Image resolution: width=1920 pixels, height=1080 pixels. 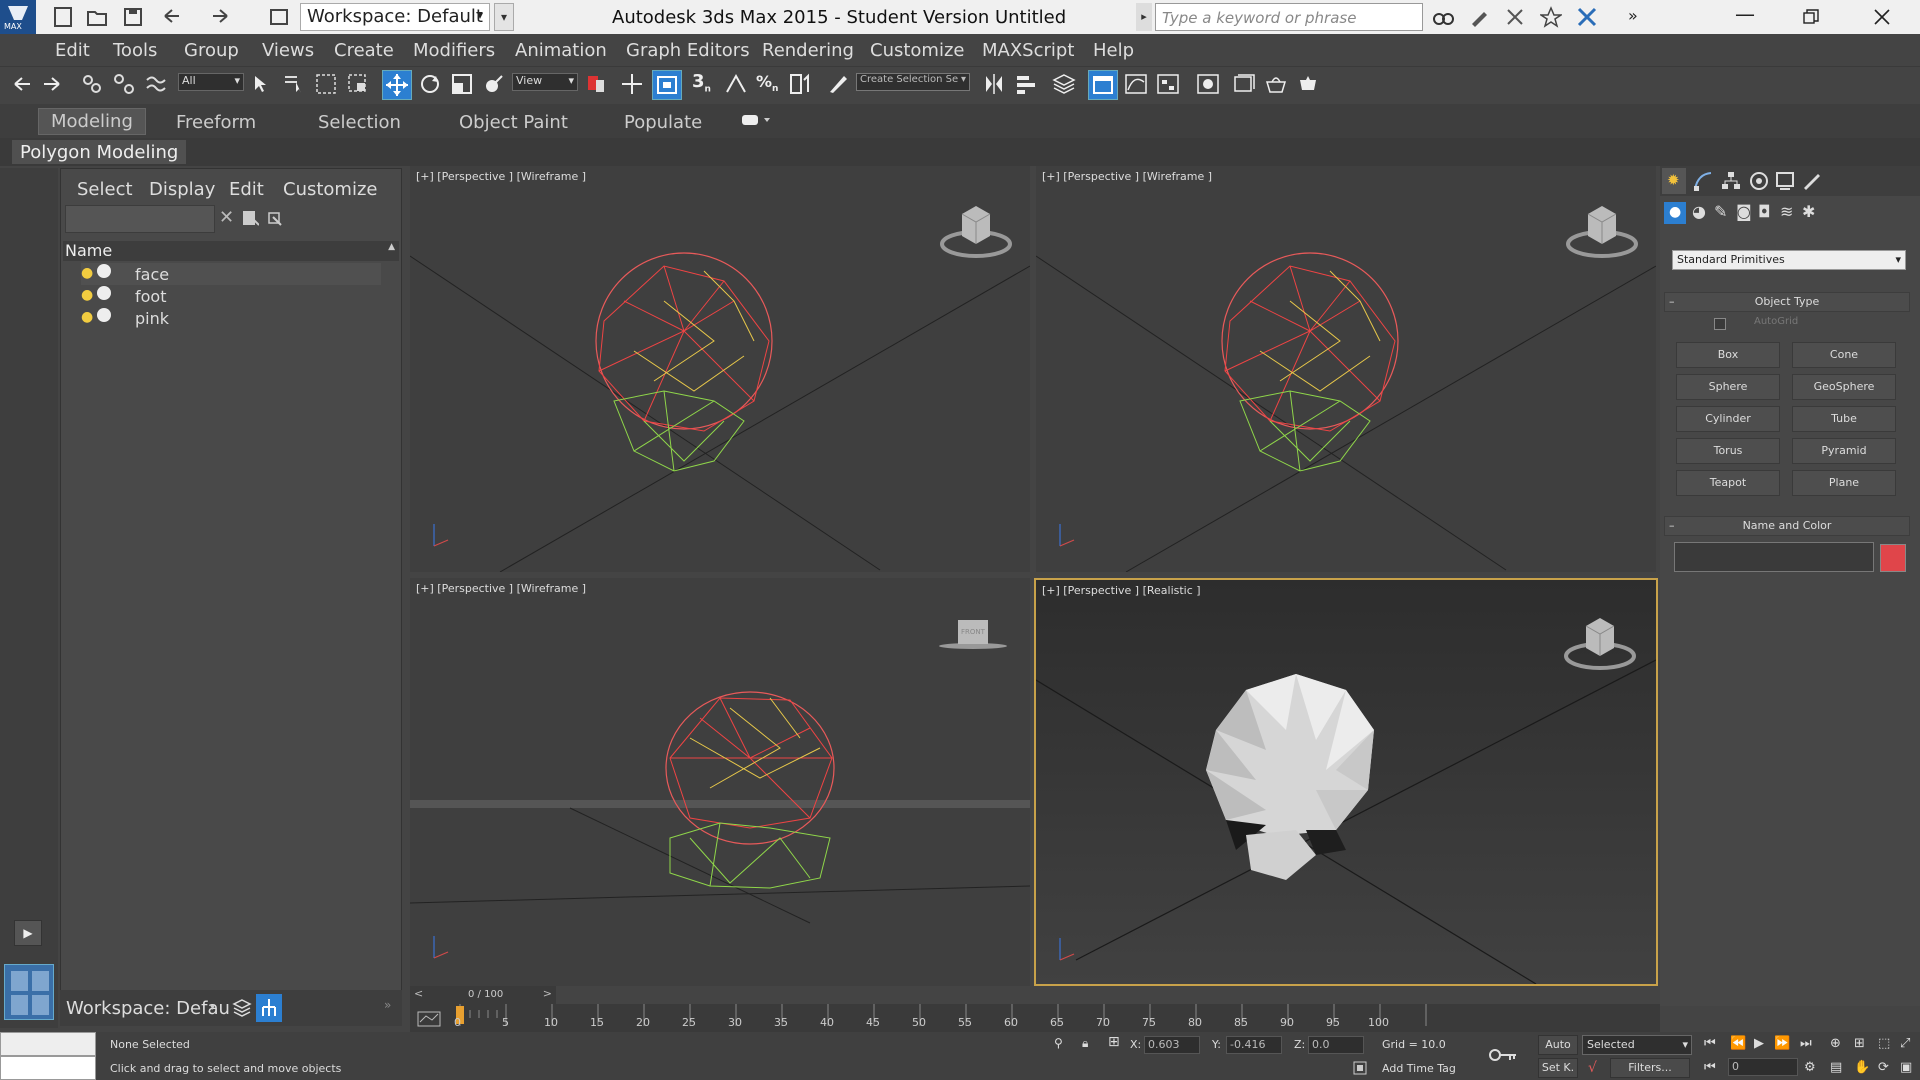 I want to click on zoom-all-icon: ⊞, so click(x=1859, y=1043).